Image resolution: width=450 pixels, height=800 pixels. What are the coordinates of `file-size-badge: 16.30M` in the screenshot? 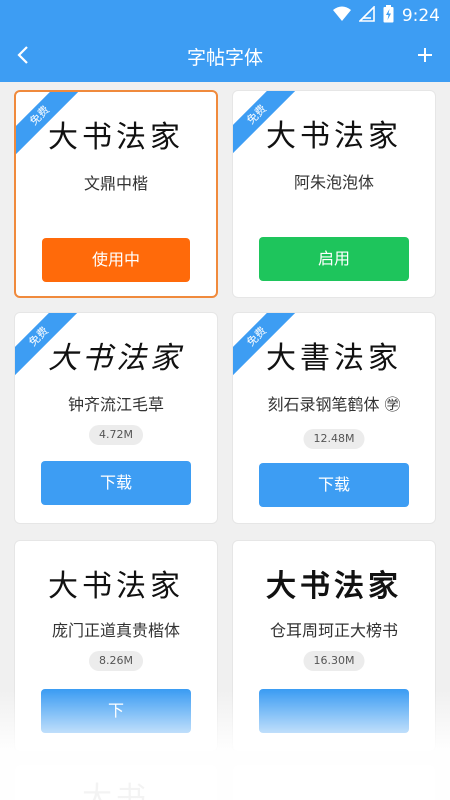 It's located at (334, 661).